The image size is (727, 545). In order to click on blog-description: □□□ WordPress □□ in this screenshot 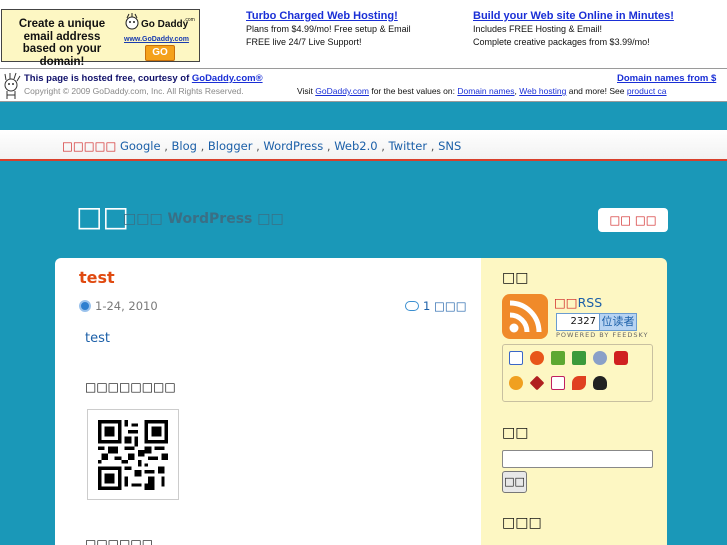, I will do `click(203, 219)`.